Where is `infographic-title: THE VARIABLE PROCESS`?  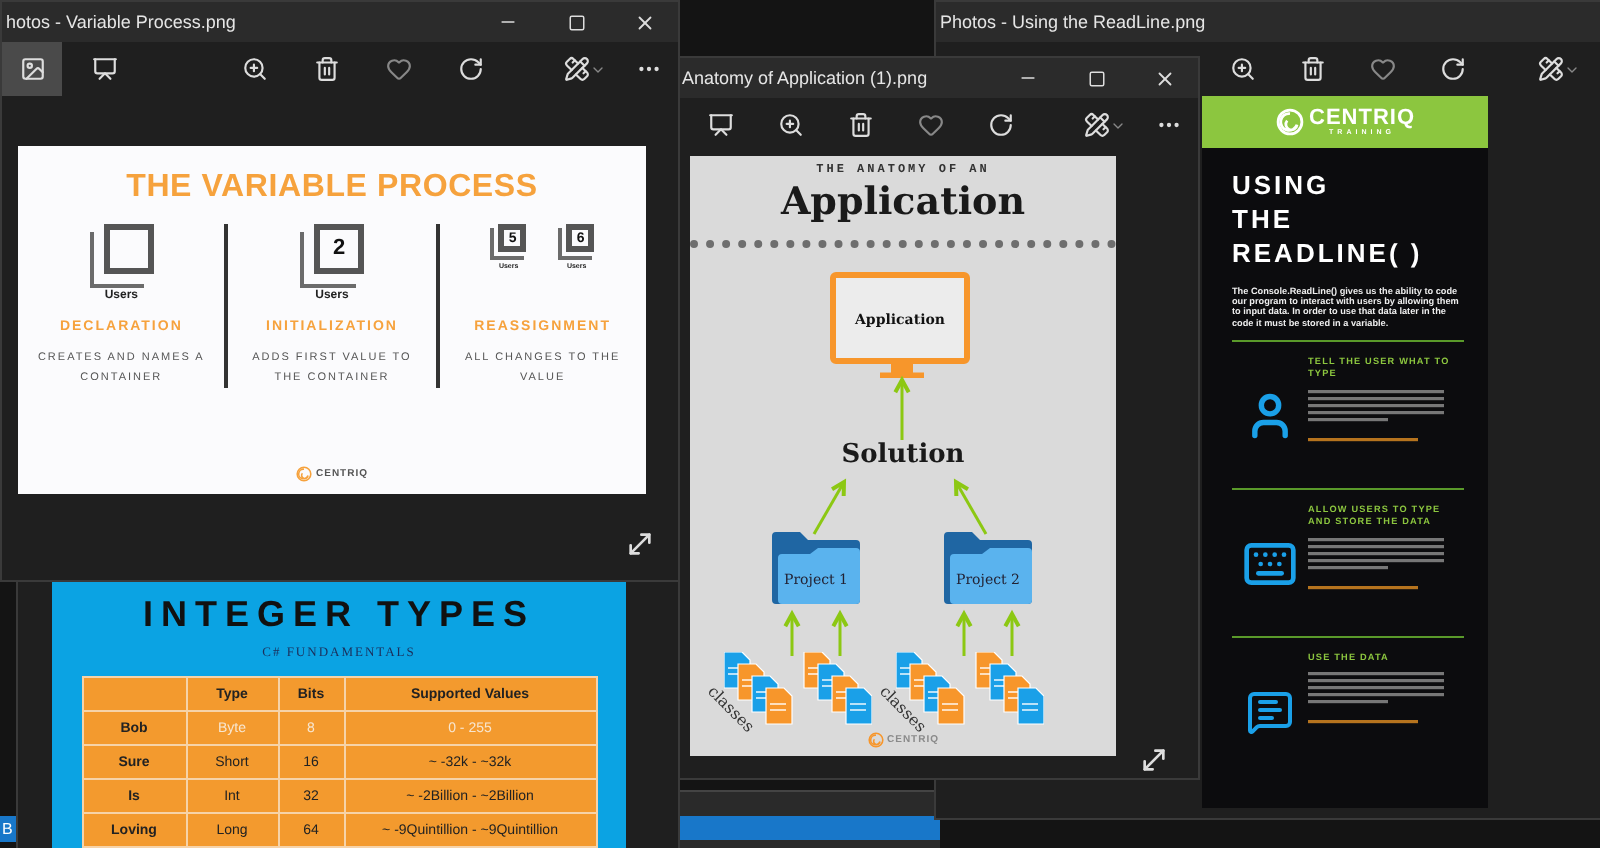 infographic-title: THE VARIABLE PROCESS is located at coordinates (332, 188).